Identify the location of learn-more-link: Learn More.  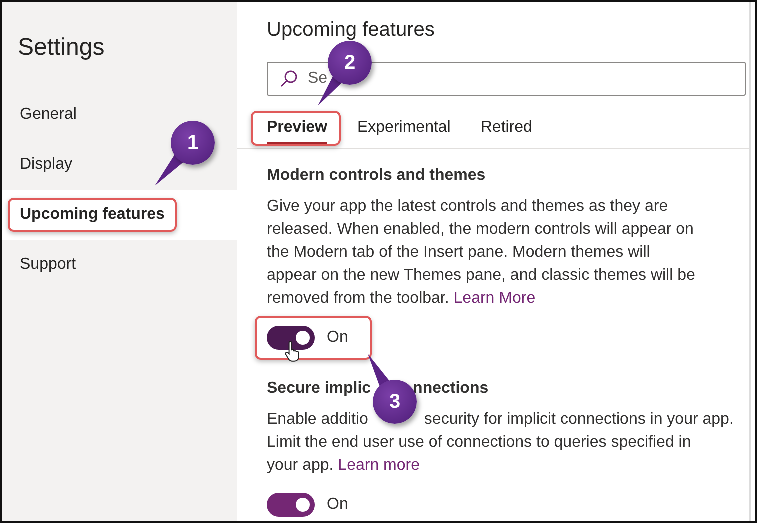
(495, 298).